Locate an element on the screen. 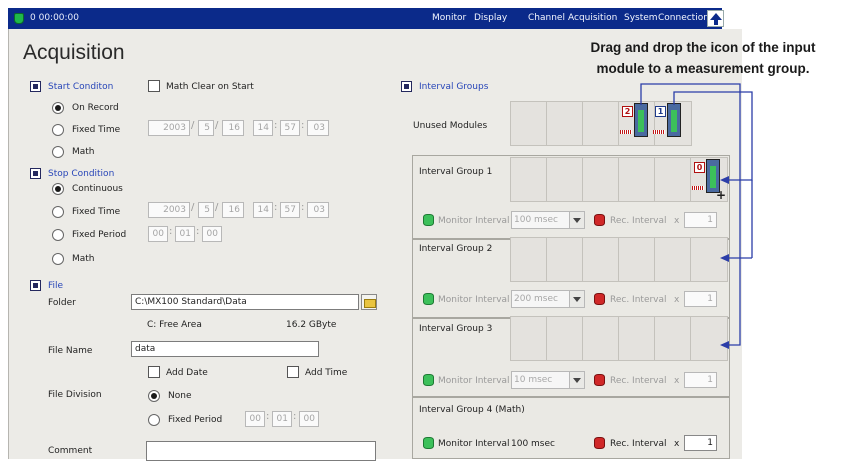 This screenshot has height=461, width=841. callout-line is located at coordinates (690, 214).